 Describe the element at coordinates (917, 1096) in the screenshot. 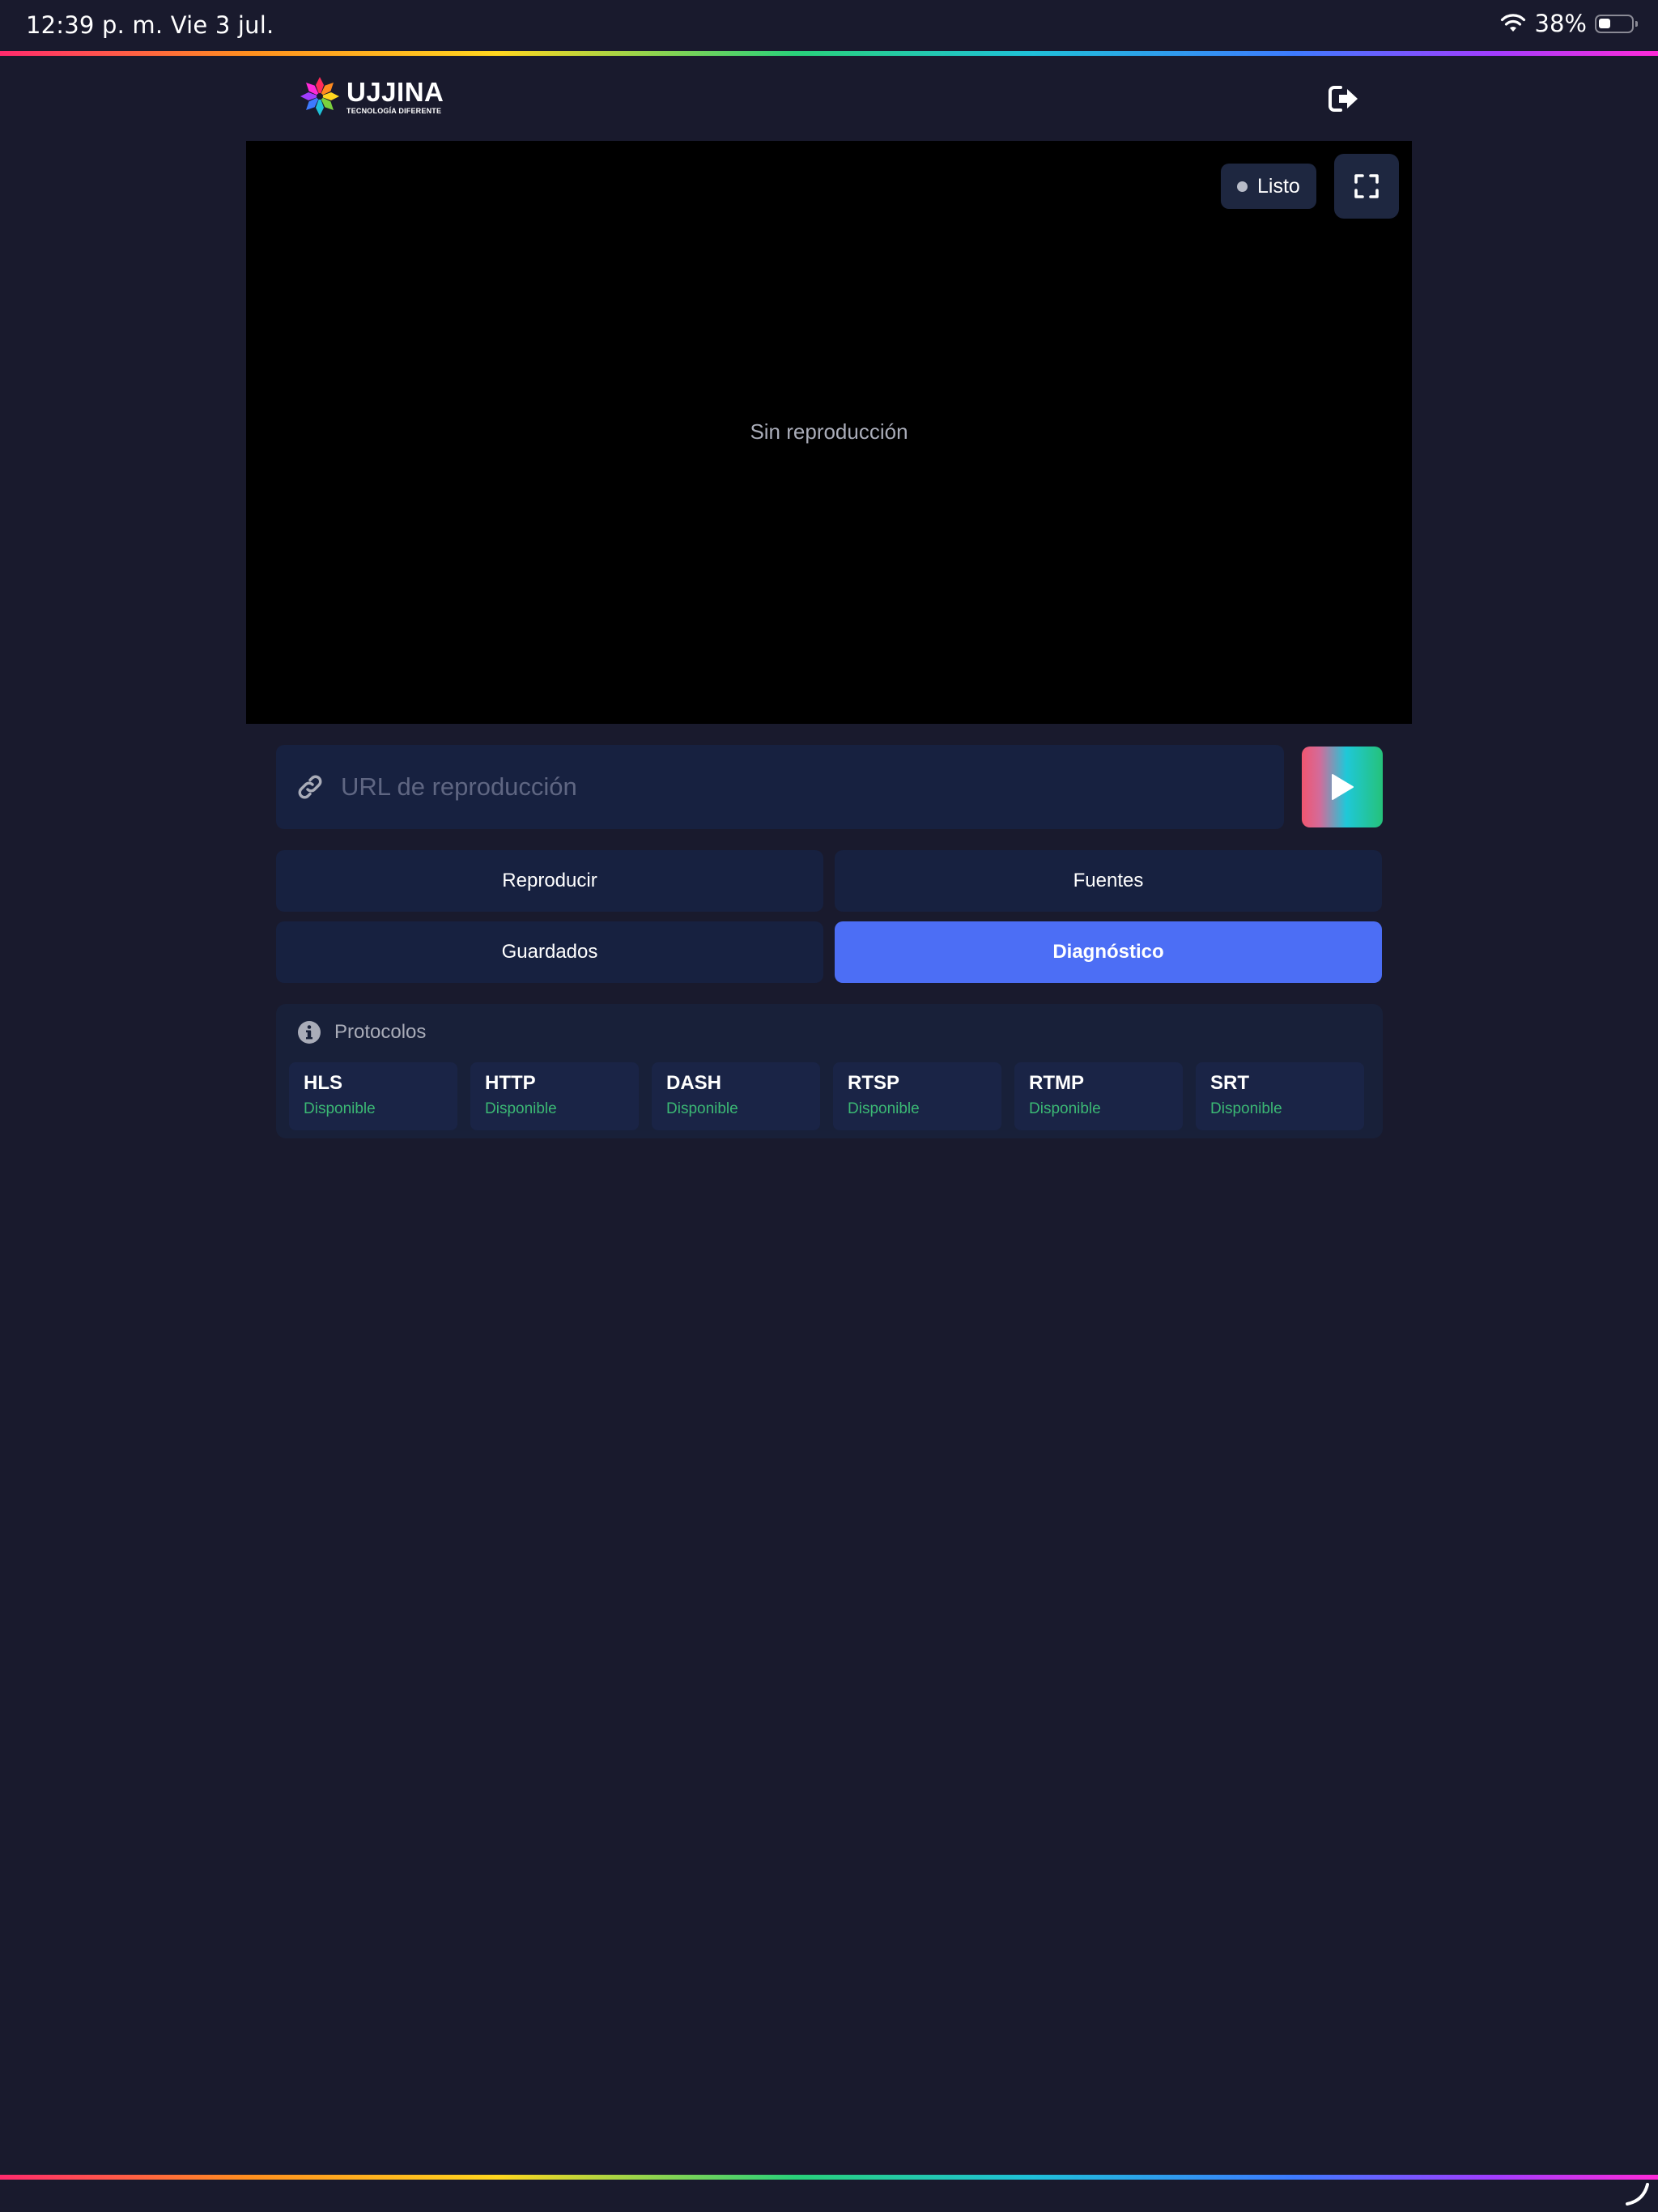

I see `protocol-card-rtsp: RTSP Disponible` at that location.